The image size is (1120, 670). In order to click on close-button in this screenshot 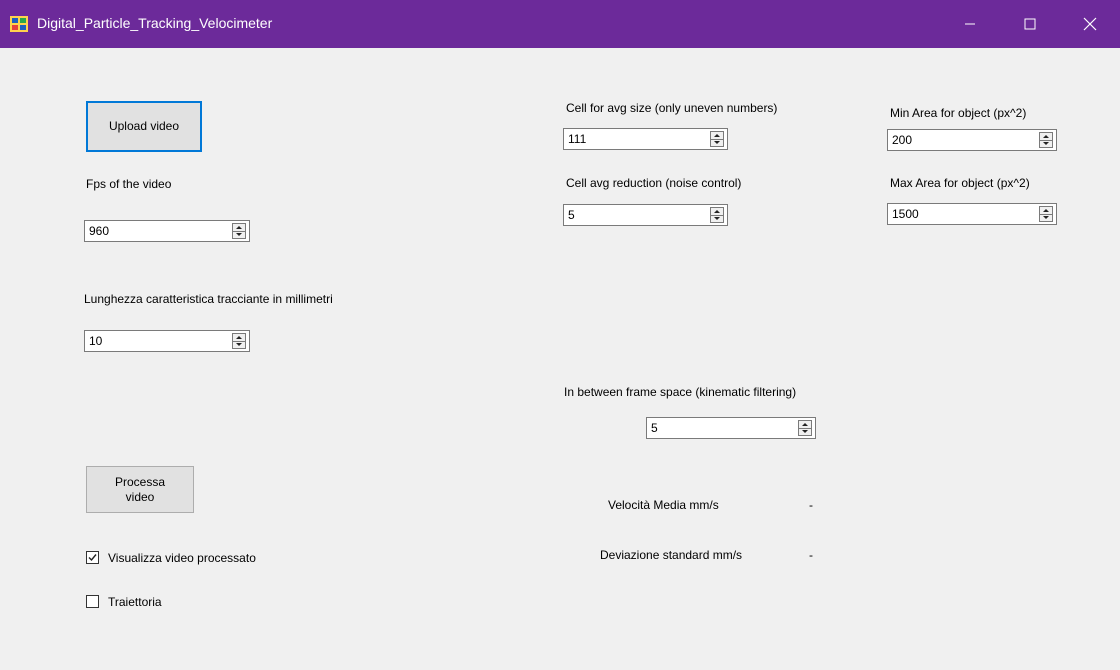, I will do `click(1090, 24)`.